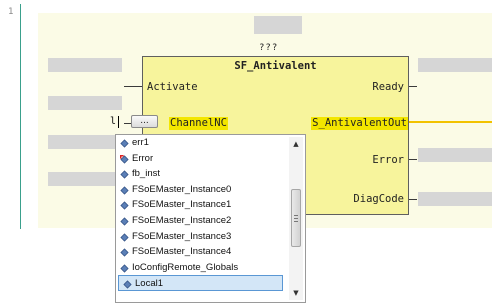 This screenshot has width=492, height=306. I want to click on function-block-name: SF_Antivalent, so click(275, 66).